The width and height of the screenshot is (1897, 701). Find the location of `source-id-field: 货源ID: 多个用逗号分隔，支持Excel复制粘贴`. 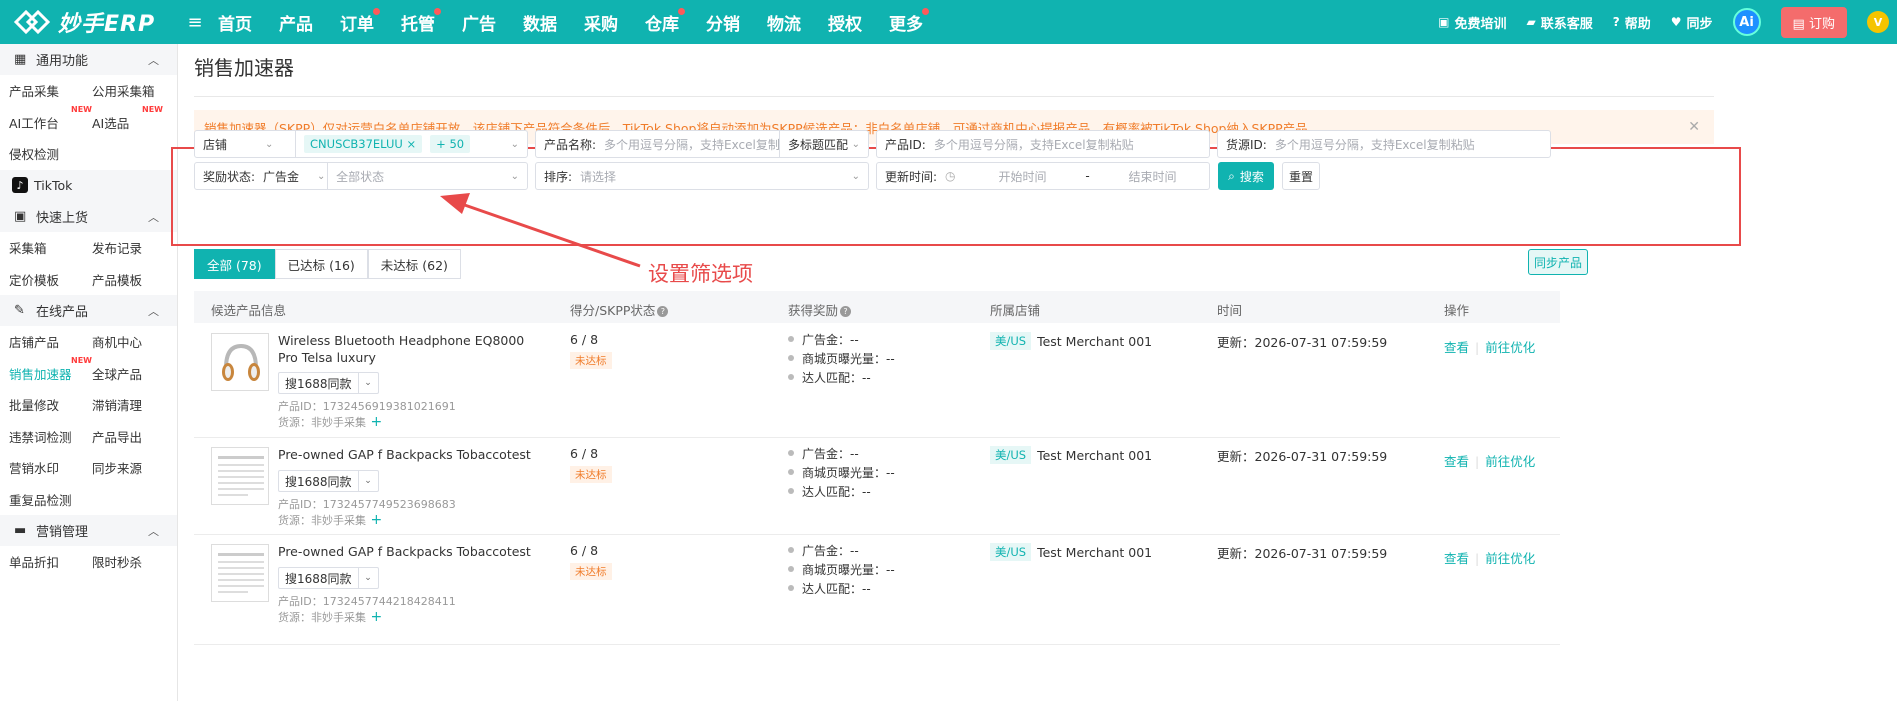

source-id-field: 货源ID: 多个用逗号分隔，支持Excel复制粘贴 is located at coordinates (1384, 144).